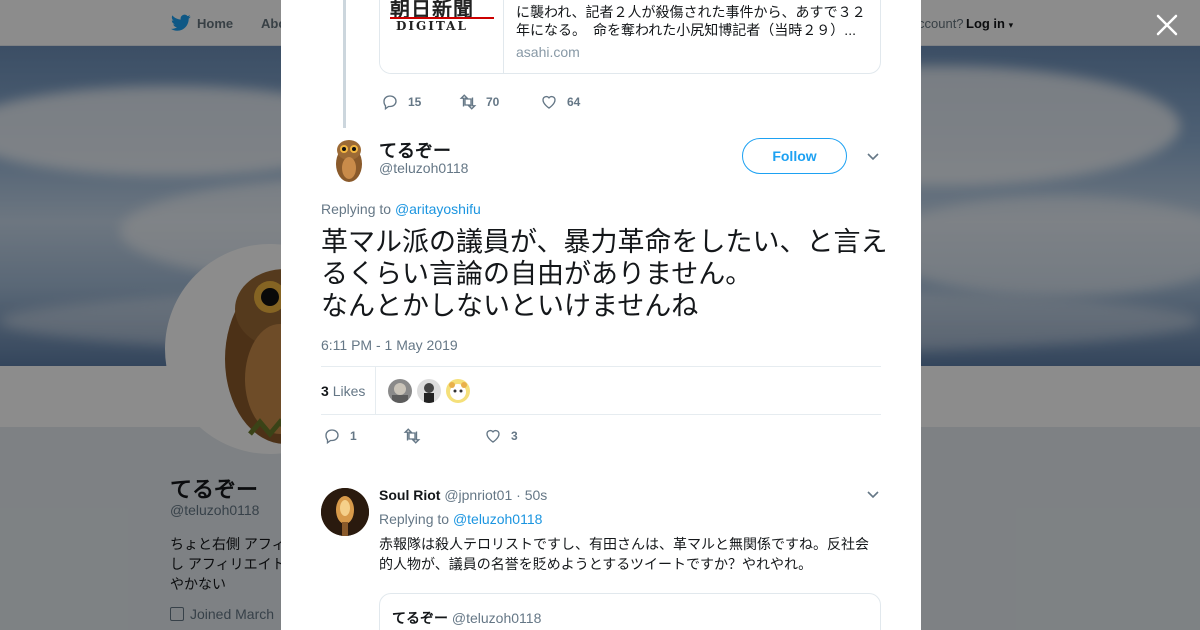  I want to click on reply-button: 1, so click(363, 436).